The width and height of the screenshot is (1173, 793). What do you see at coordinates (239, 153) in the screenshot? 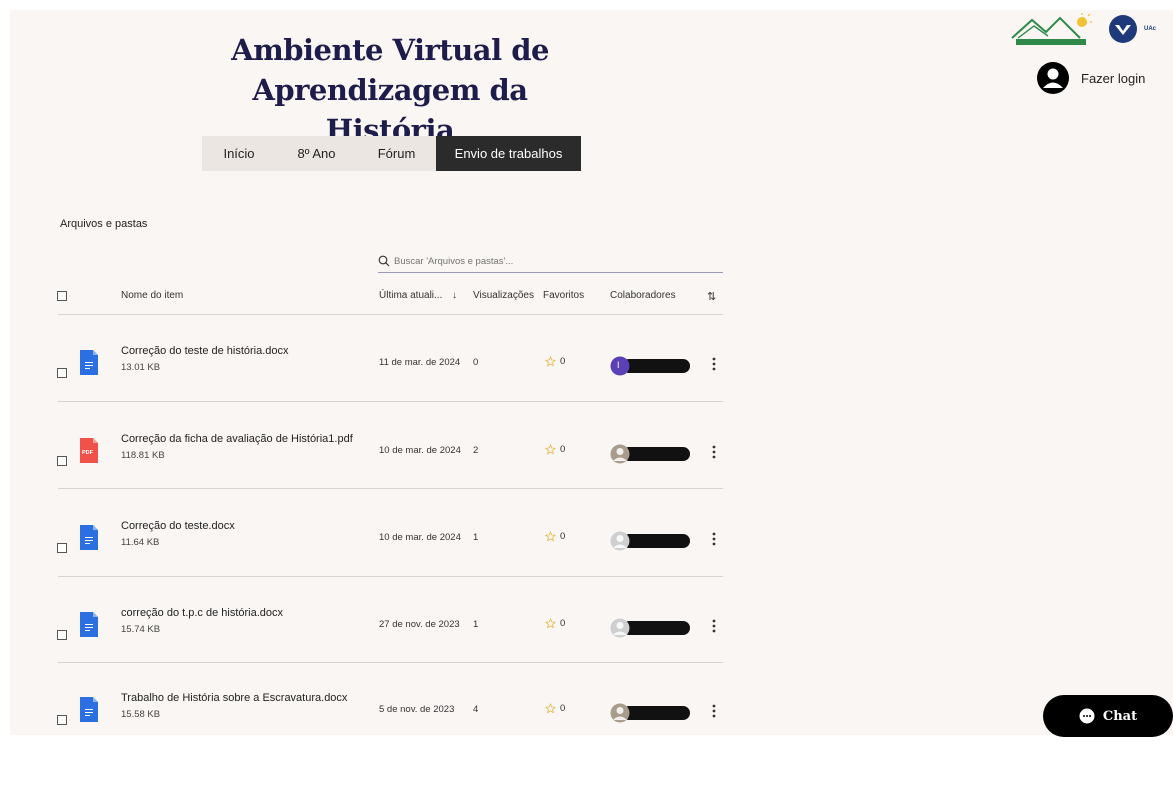
I see `nav-item-inicio: Início` at bounding box center [239, 153].